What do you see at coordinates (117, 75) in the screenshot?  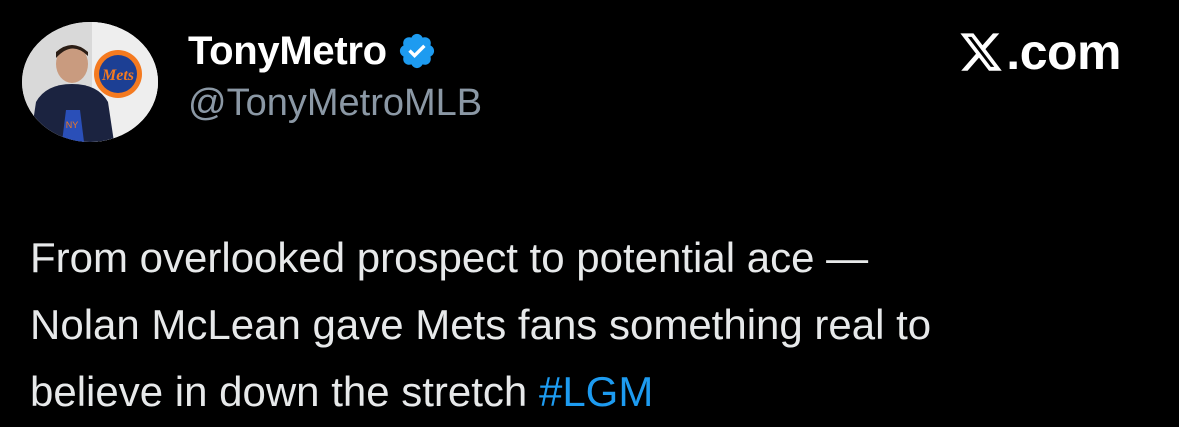 I see `svg-text: Mets` at bounding box center [117, 75].